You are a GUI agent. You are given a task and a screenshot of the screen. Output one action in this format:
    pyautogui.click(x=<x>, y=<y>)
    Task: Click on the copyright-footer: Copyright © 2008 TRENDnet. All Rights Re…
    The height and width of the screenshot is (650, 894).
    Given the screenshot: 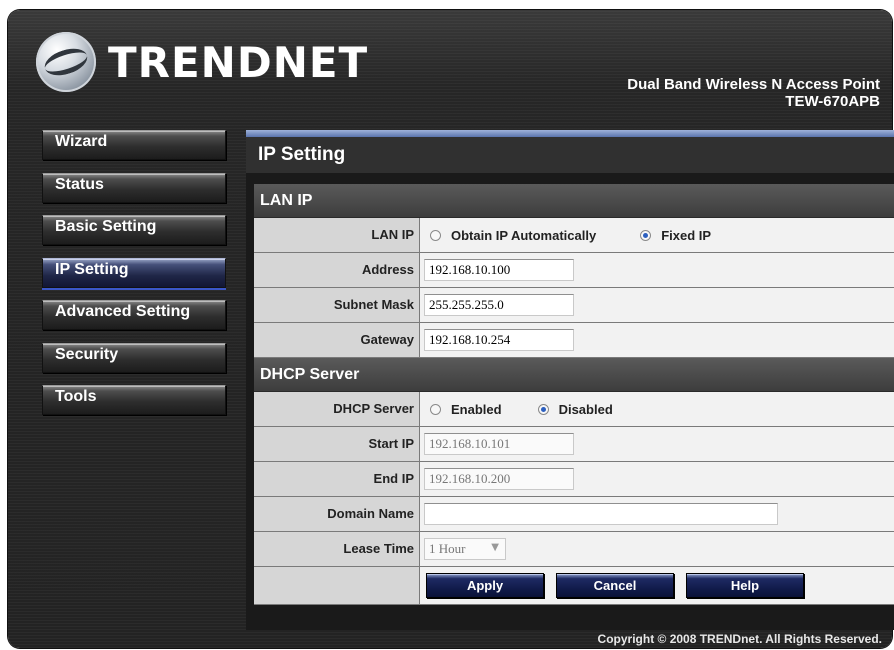 What is the action you would take?
    pyautogui.click(x=739, y=639)
    